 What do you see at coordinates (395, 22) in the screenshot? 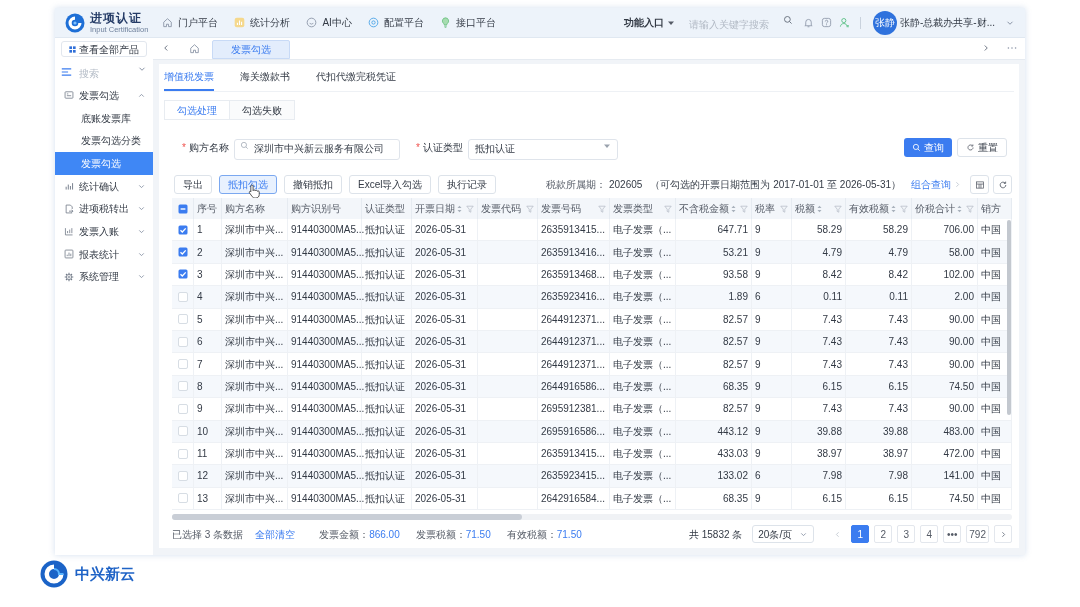
I see `nav-item: 配置平台` at bounding box center [395, 22].